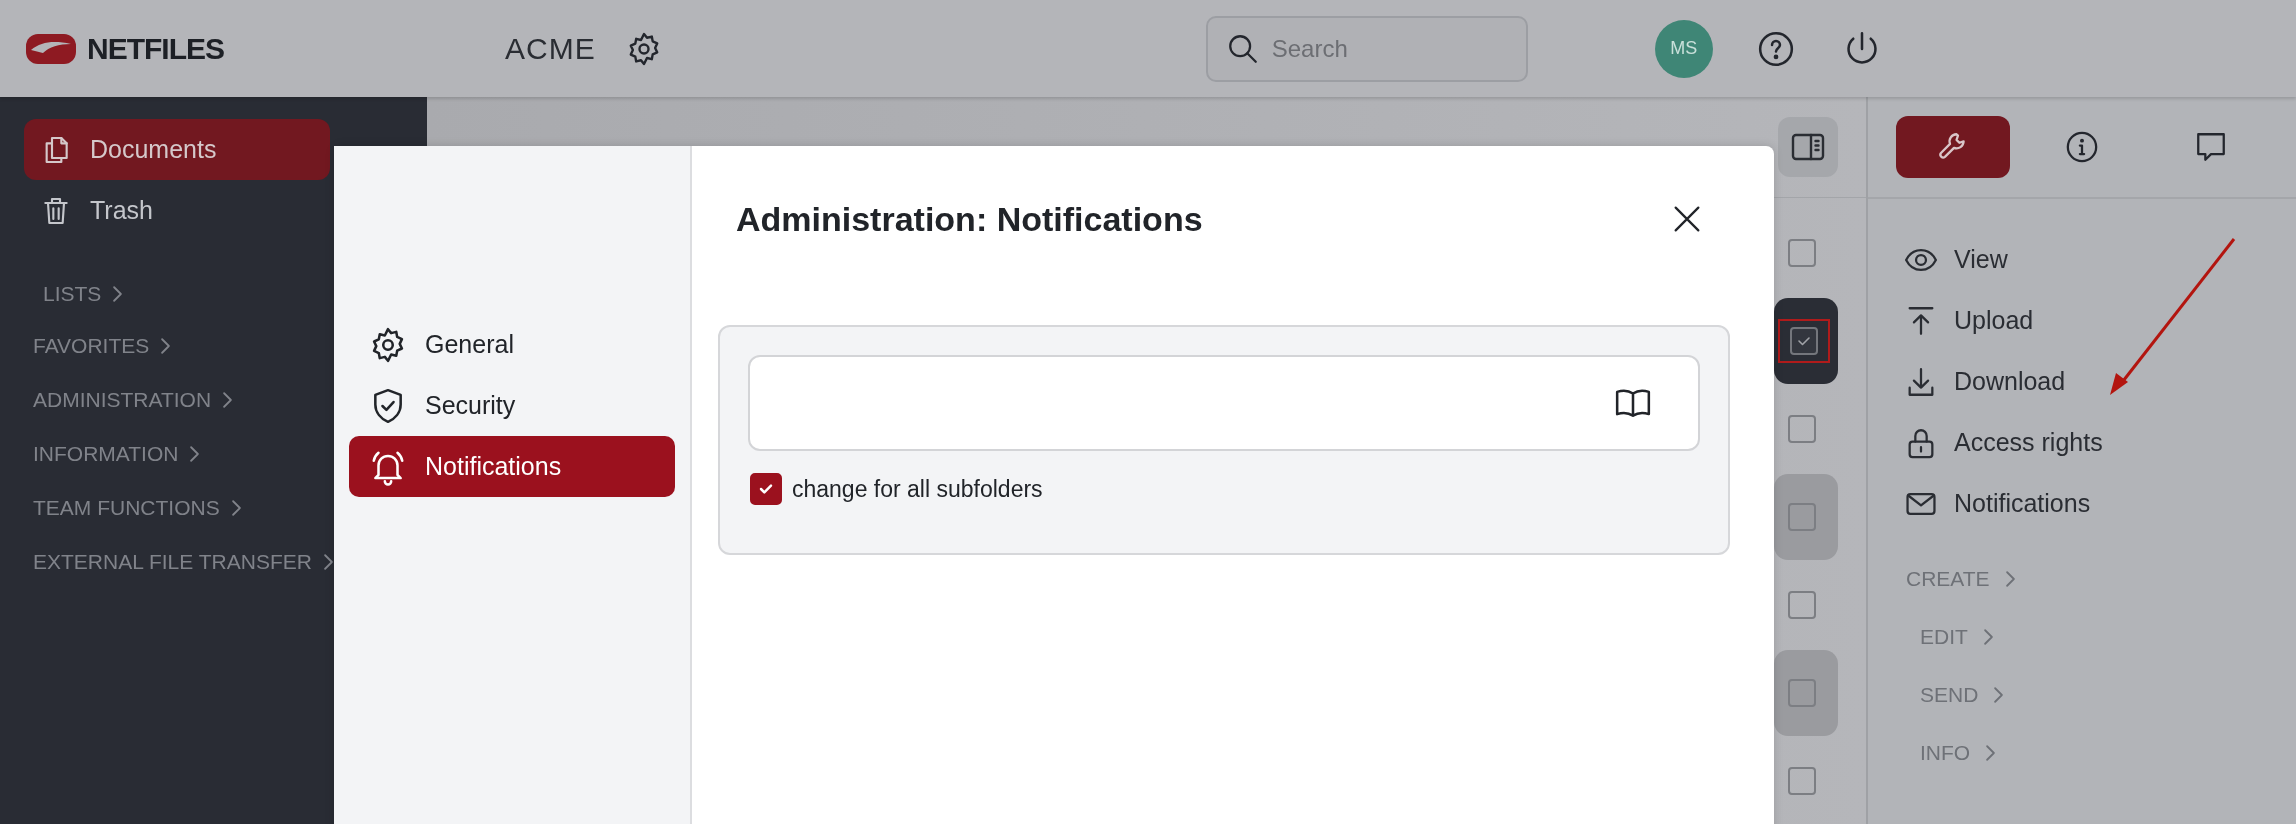 This screenshot has width=2296, height=824. Describe the element at coordinates (1775, 48) in the screenshot. I see `help-icon` at that location.